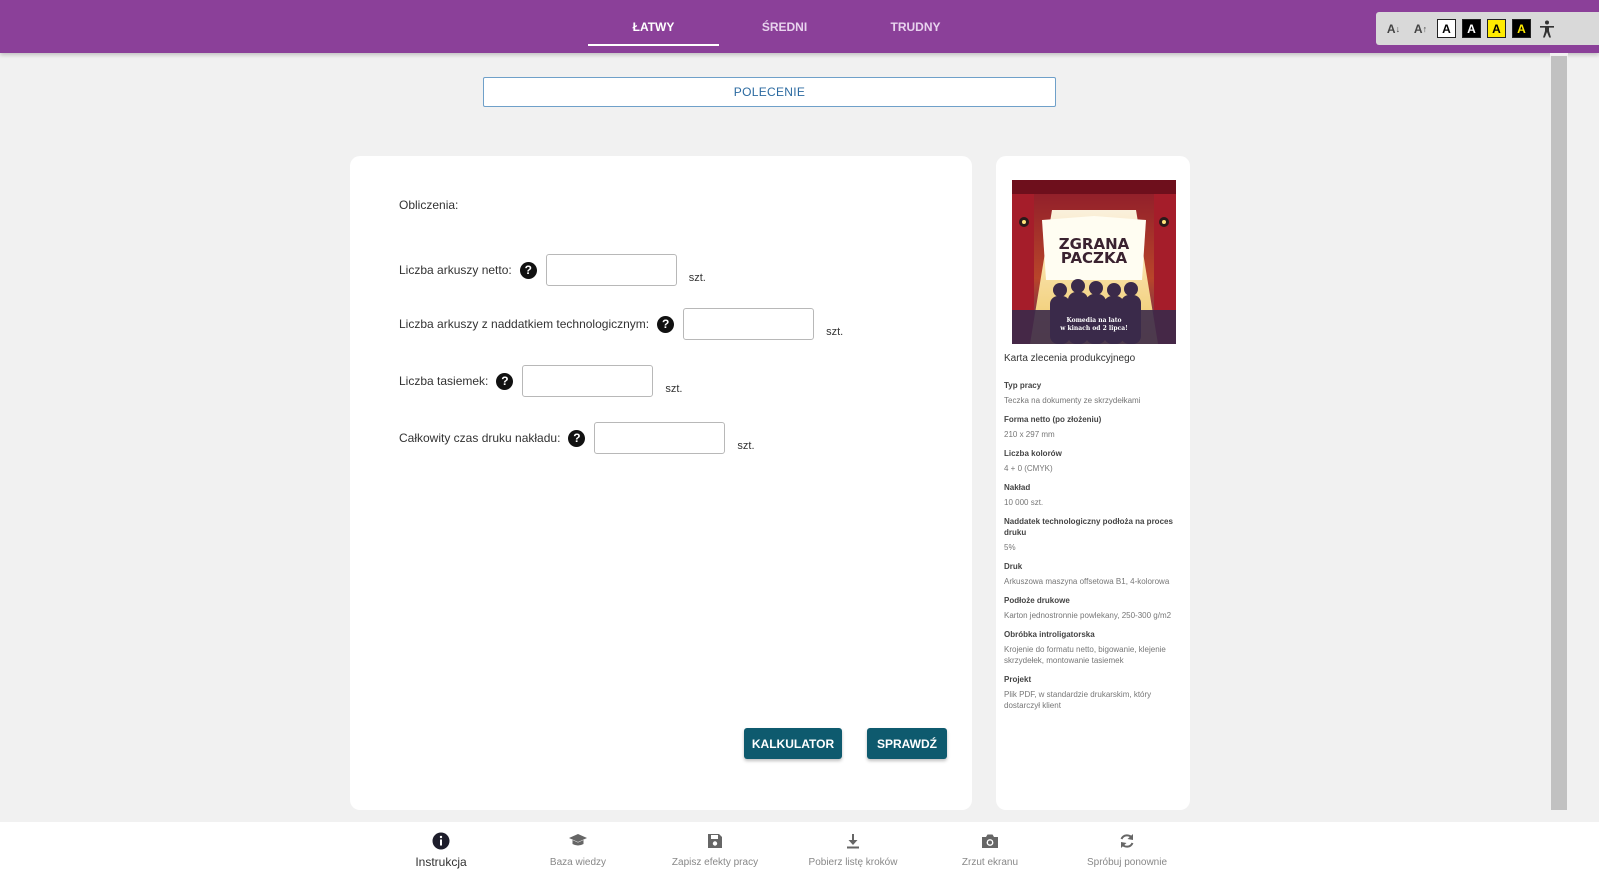 The height and width of the screenshot is (887, 1599). What do you see at coordinates (1028, 468) in the screenshot?
I see `detail-value: 4 + 0 (CMYK)` at bounding box center [1028, 468].